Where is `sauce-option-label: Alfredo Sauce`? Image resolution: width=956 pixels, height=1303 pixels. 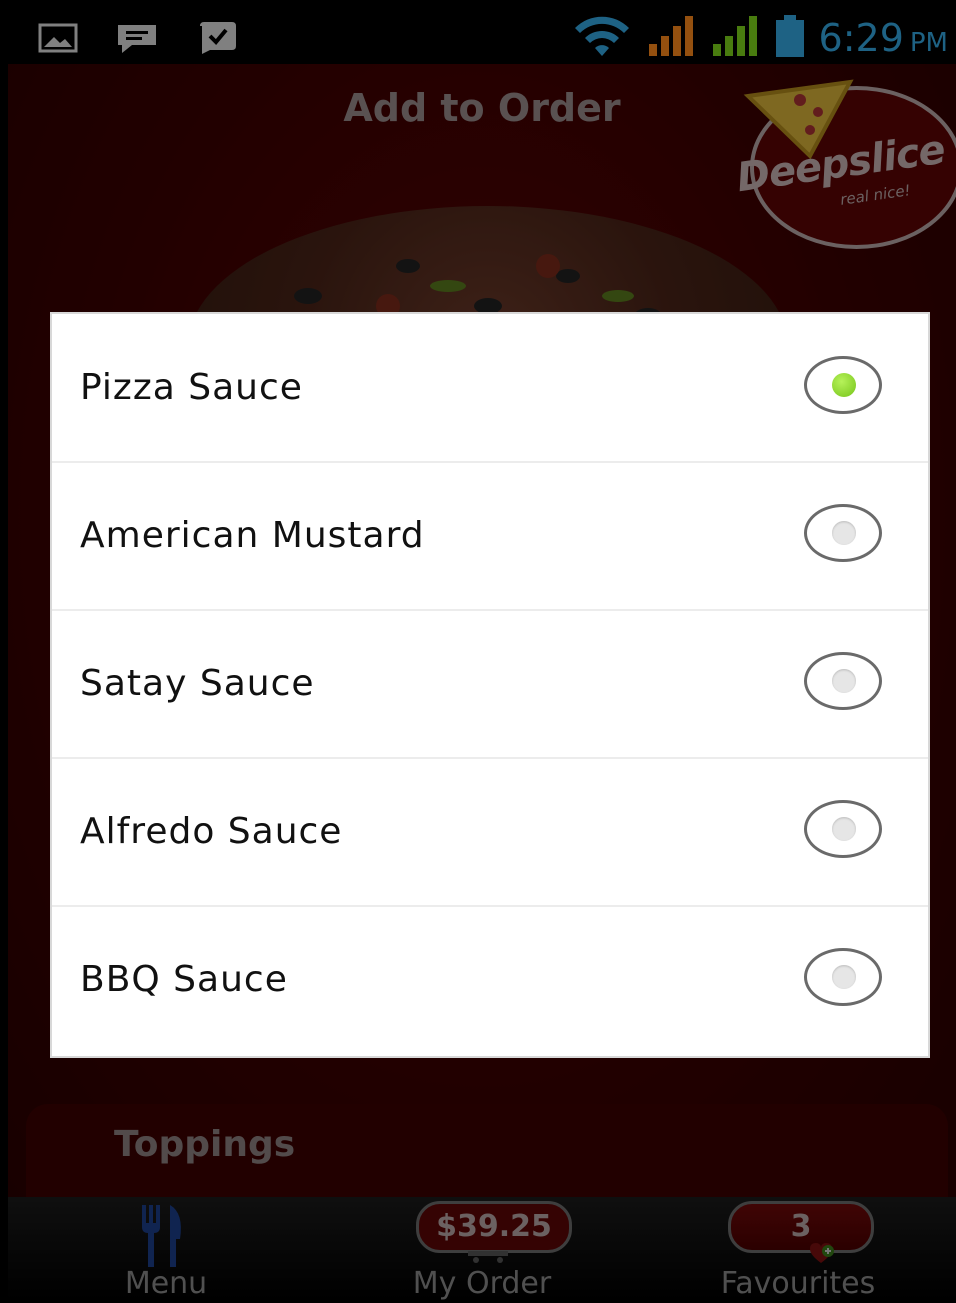
sauce-option-label: Alfredo Sauce is located at coordinates (211, 831).